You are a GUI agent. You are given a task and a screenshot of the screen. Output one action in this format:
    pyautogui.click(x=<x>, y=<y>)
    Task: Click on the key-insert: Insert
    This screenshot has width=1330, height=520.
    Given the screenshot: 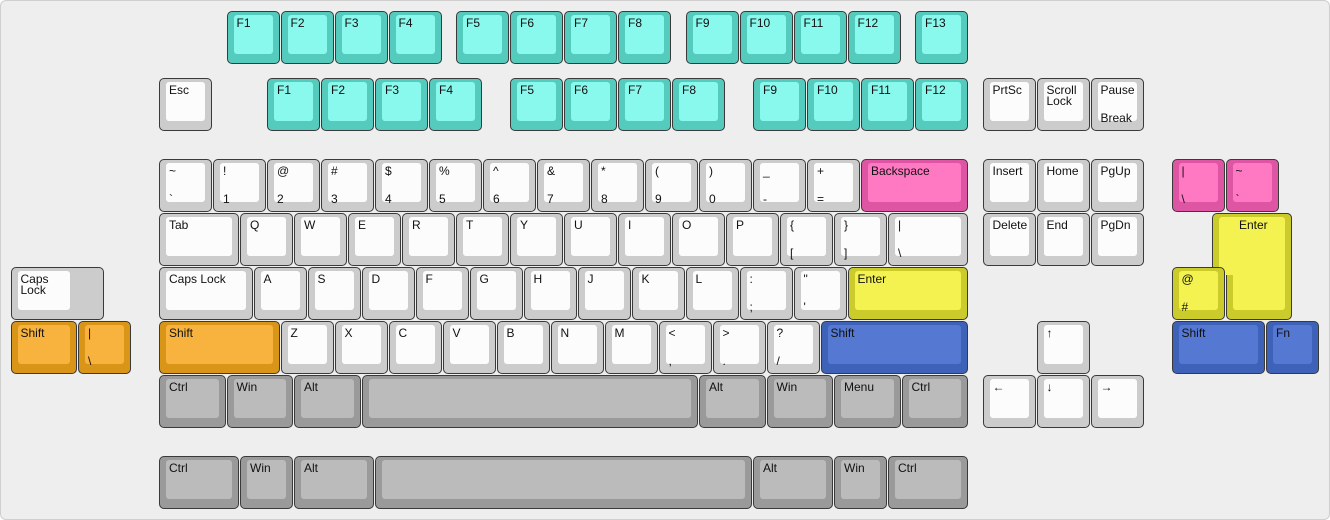 What is the action you would take?
    pyautogui.click(x=1009, y=185)
    